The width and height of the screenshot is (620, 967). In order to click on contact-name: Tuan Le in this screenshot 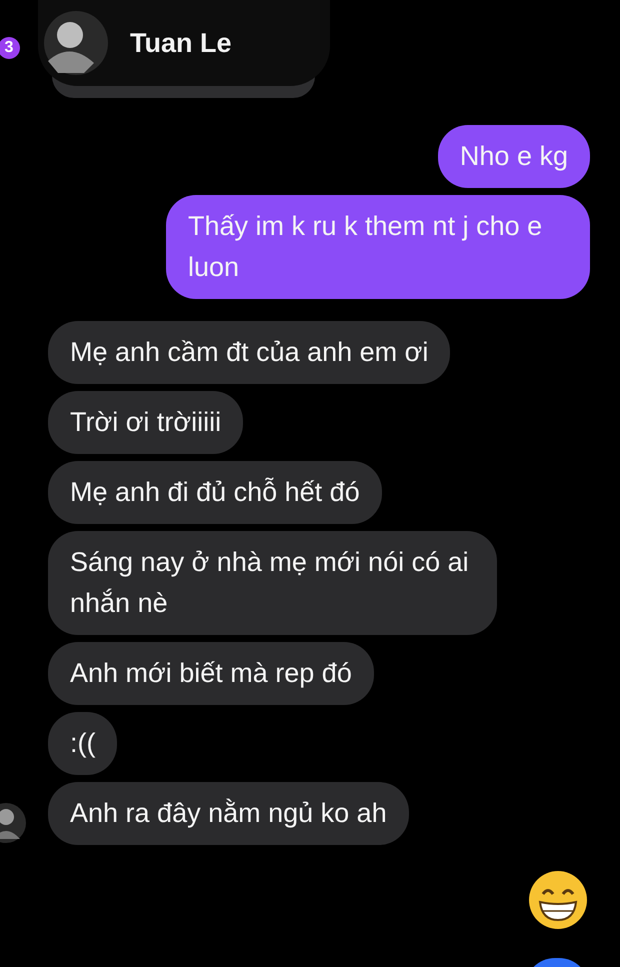, I will do `click(181, 43)`.